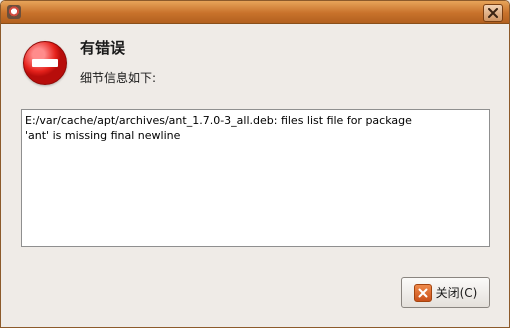  Describe the element at coordinates (118, 78) in the screenshot. I see `dialog-secondary-text: 细节信息如下:` at that location.